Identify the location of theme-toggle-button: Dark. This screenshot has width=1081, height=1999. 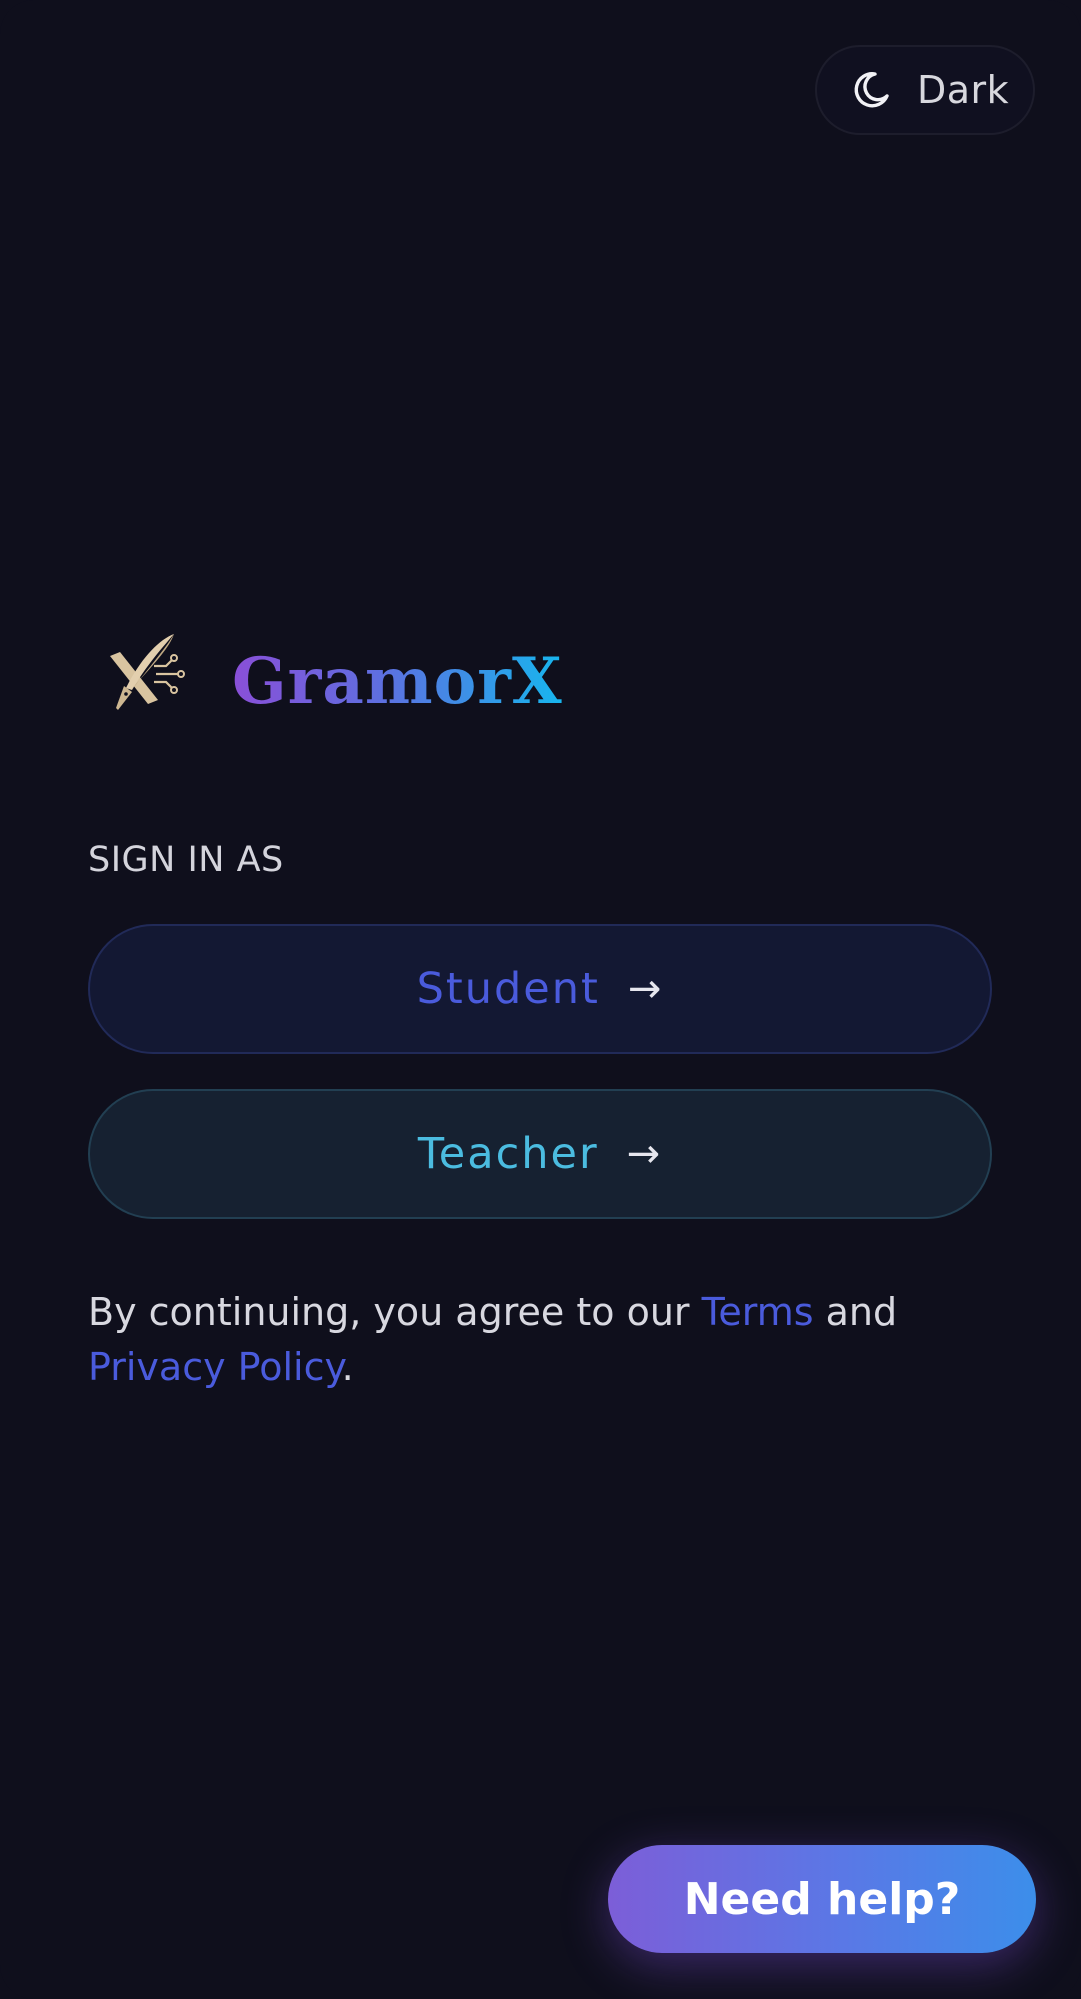
(925, 90).